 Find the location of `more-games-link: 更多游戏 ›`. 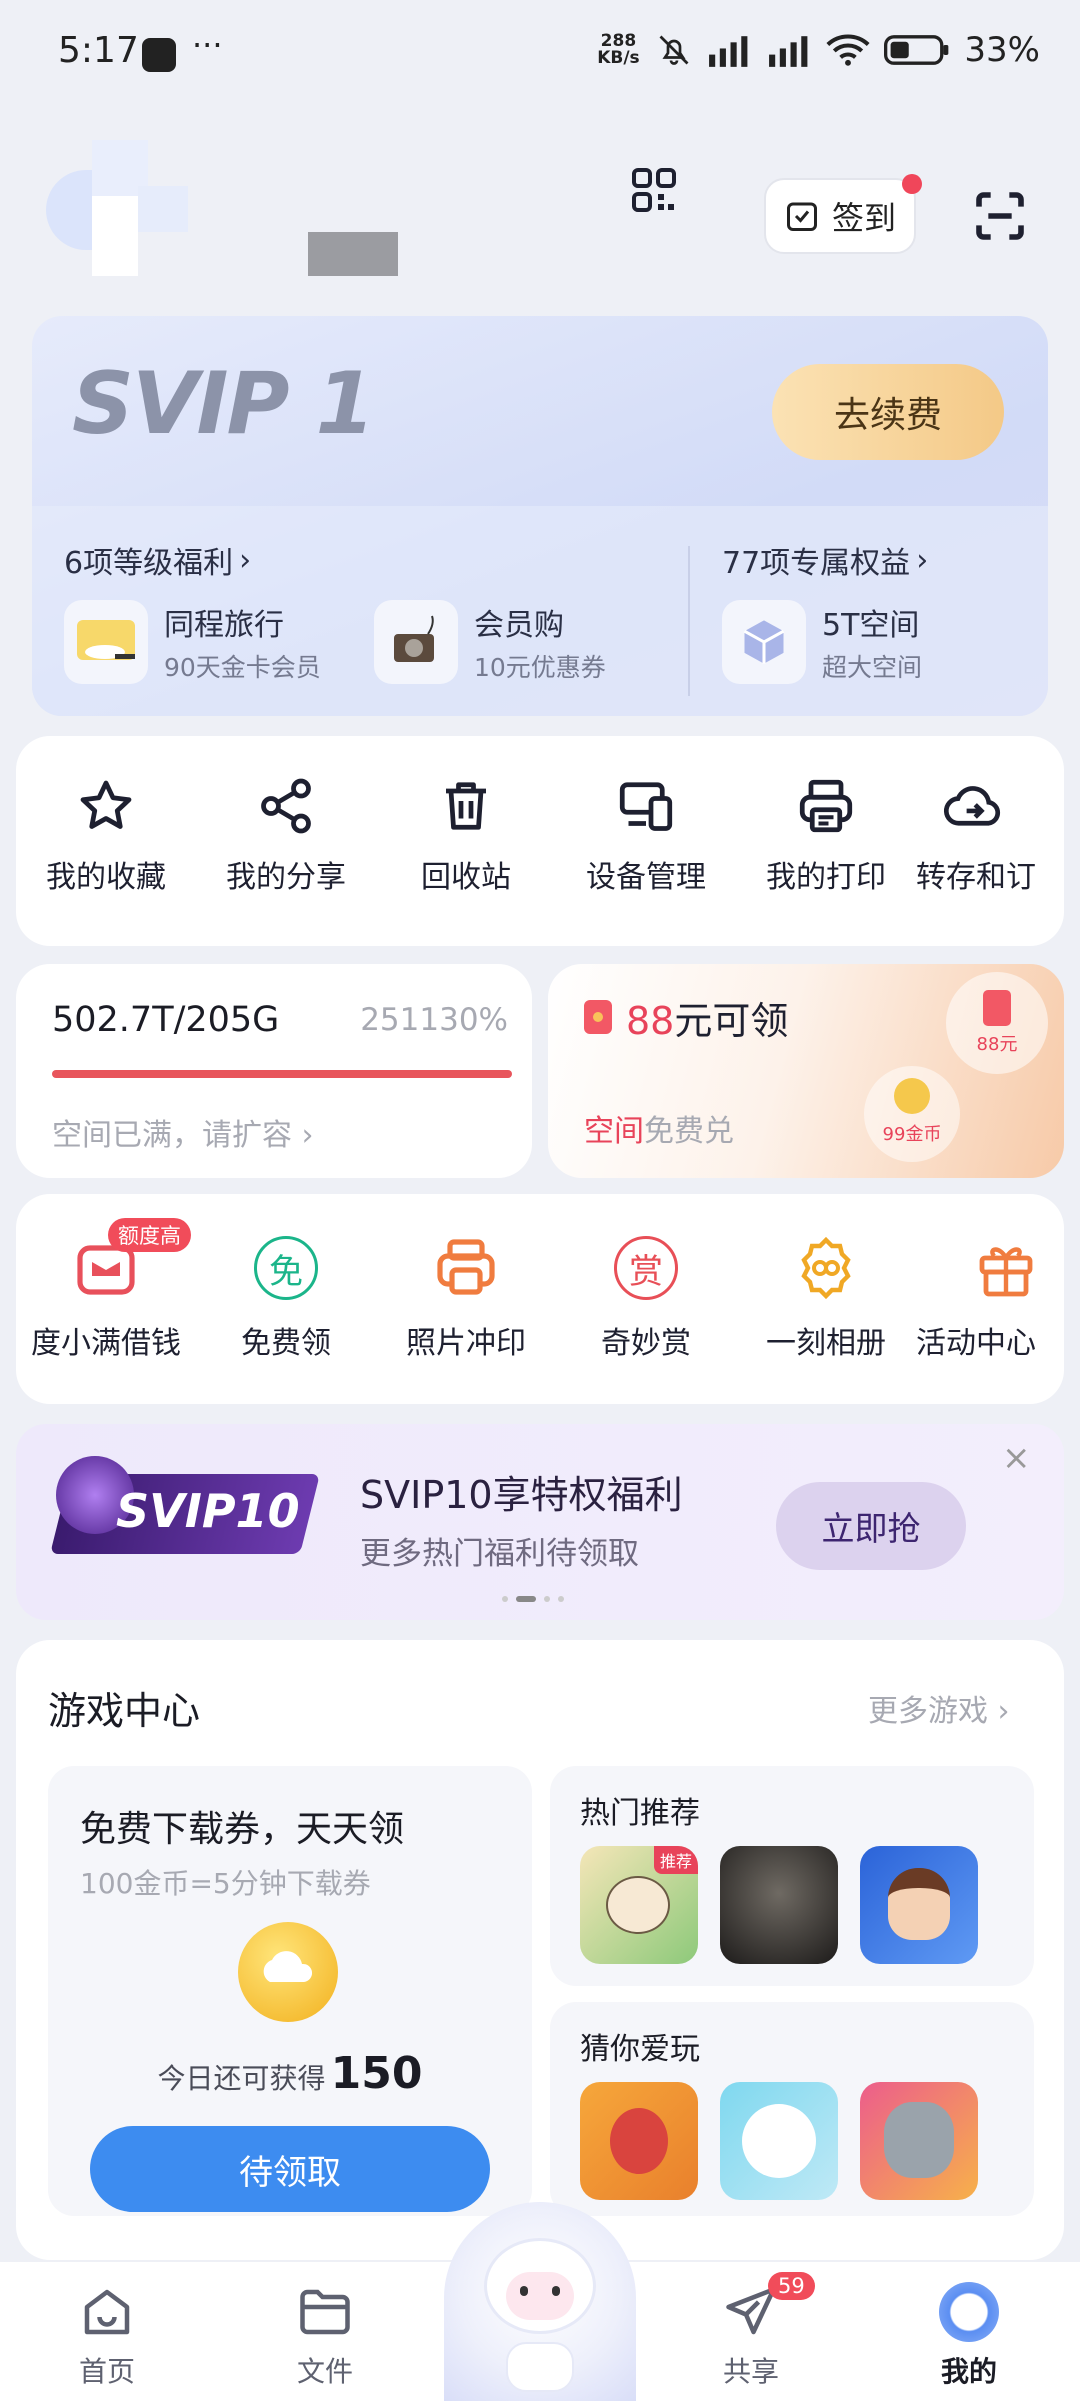

more-games-link: 更多游戏 › is located at coordinates (939, 1708).